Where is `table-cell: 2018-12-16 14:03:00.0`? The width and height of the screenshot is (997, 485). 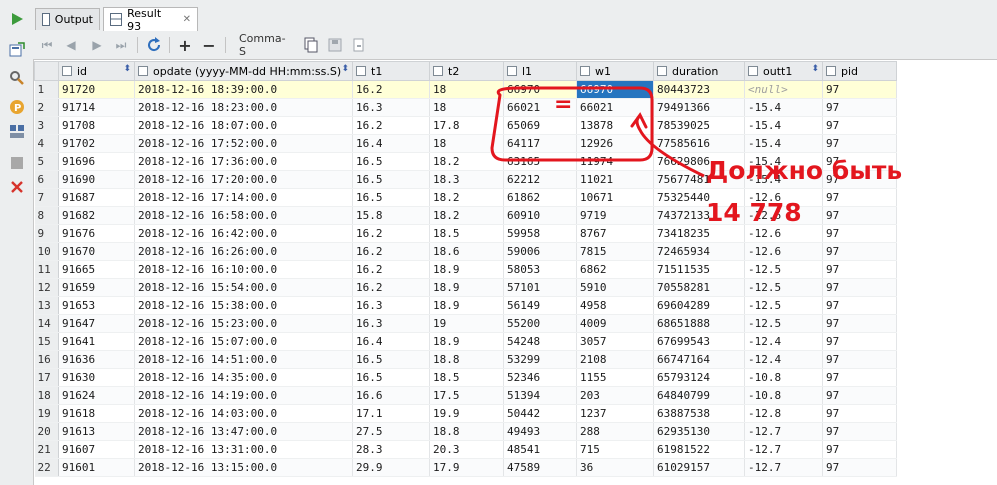
table-cell: 2018-12-16 14:03:00.0 is located at coordinates (243, 413).